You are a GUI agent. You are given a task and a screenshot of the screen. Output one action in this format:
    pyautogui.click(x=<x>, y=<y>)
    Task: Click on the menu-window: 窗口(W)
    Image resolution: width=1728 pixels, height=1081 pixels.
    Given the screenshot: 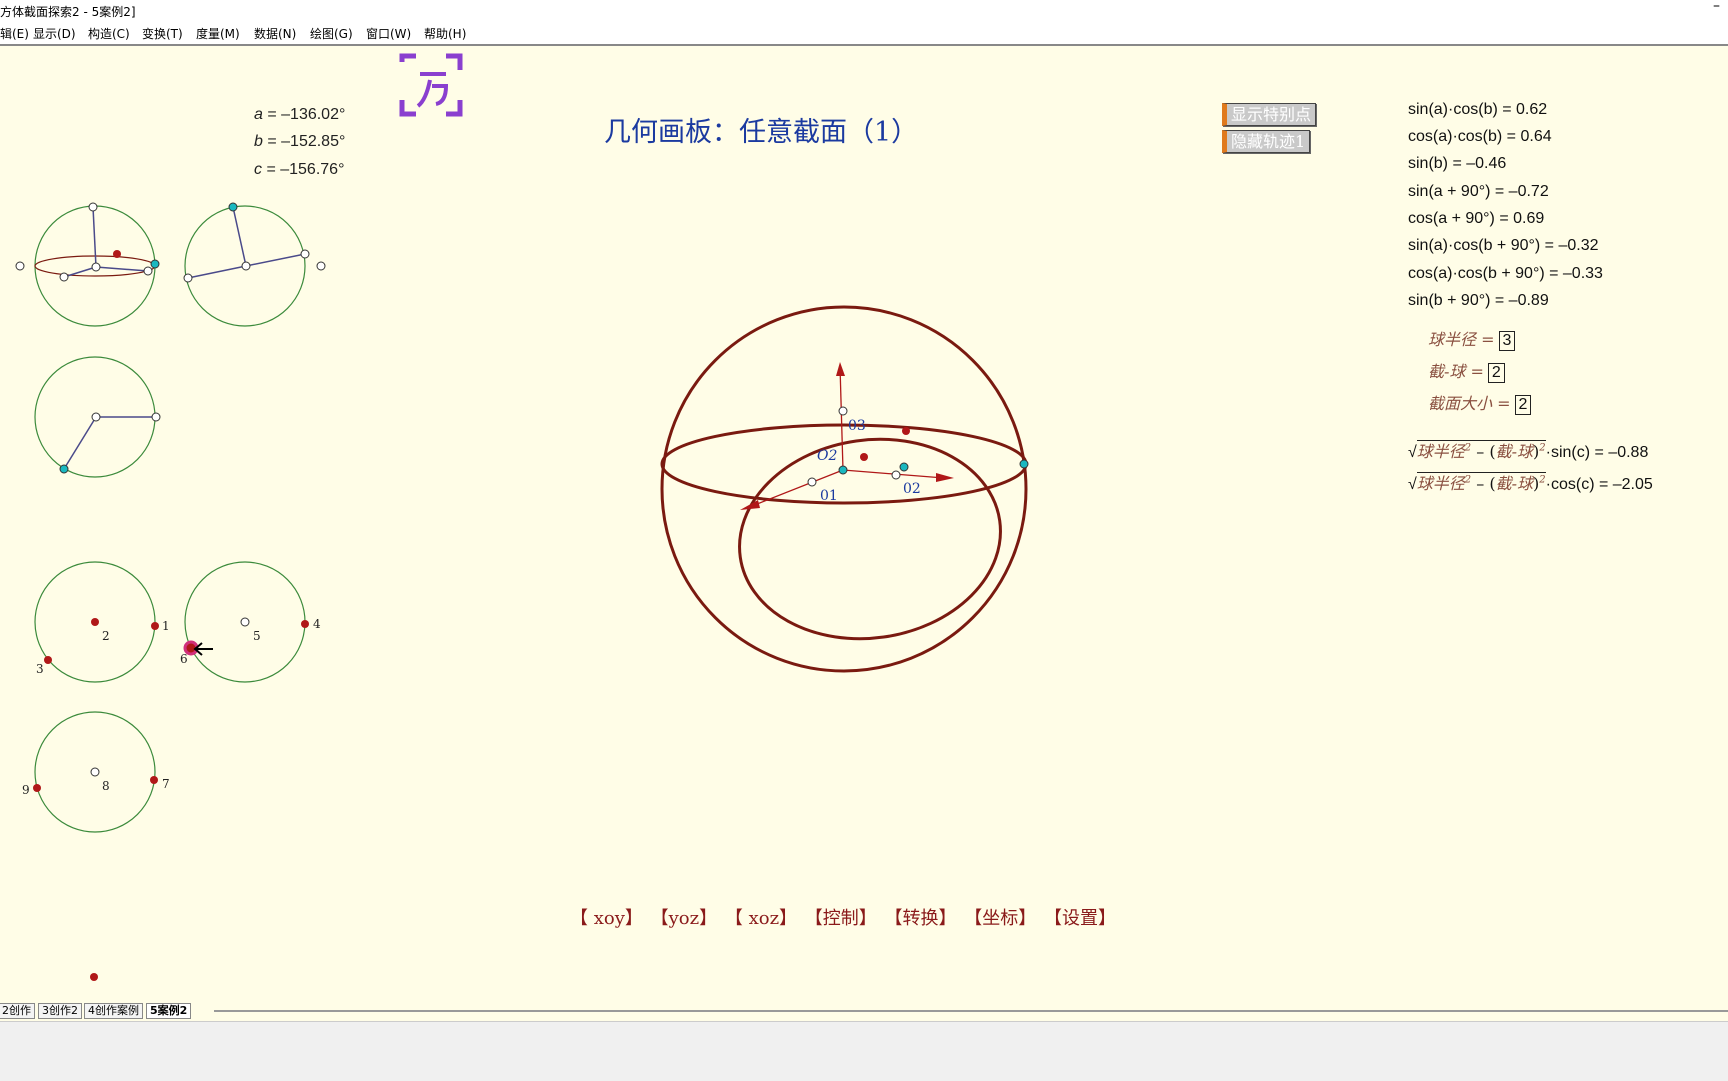 What is the action you would take?
    pyautogui.click(x=388, y=33)
    